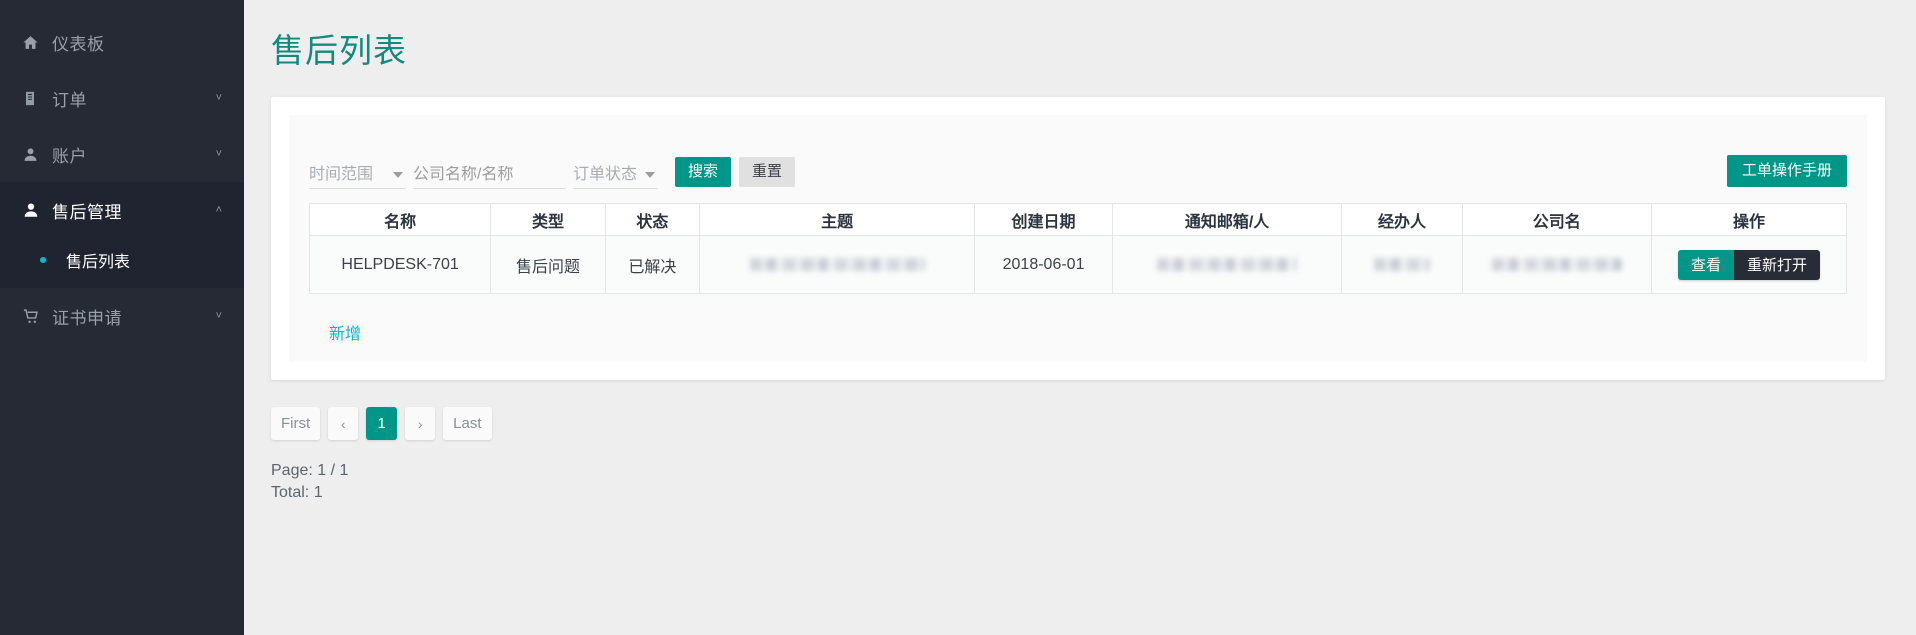 This screenshot has height=635, width=1916. What do you see at coordinates (1043, 264) in the screenshot?
I see `cell-created-date: 2018-06-01` at bounding box center [1043, 264].